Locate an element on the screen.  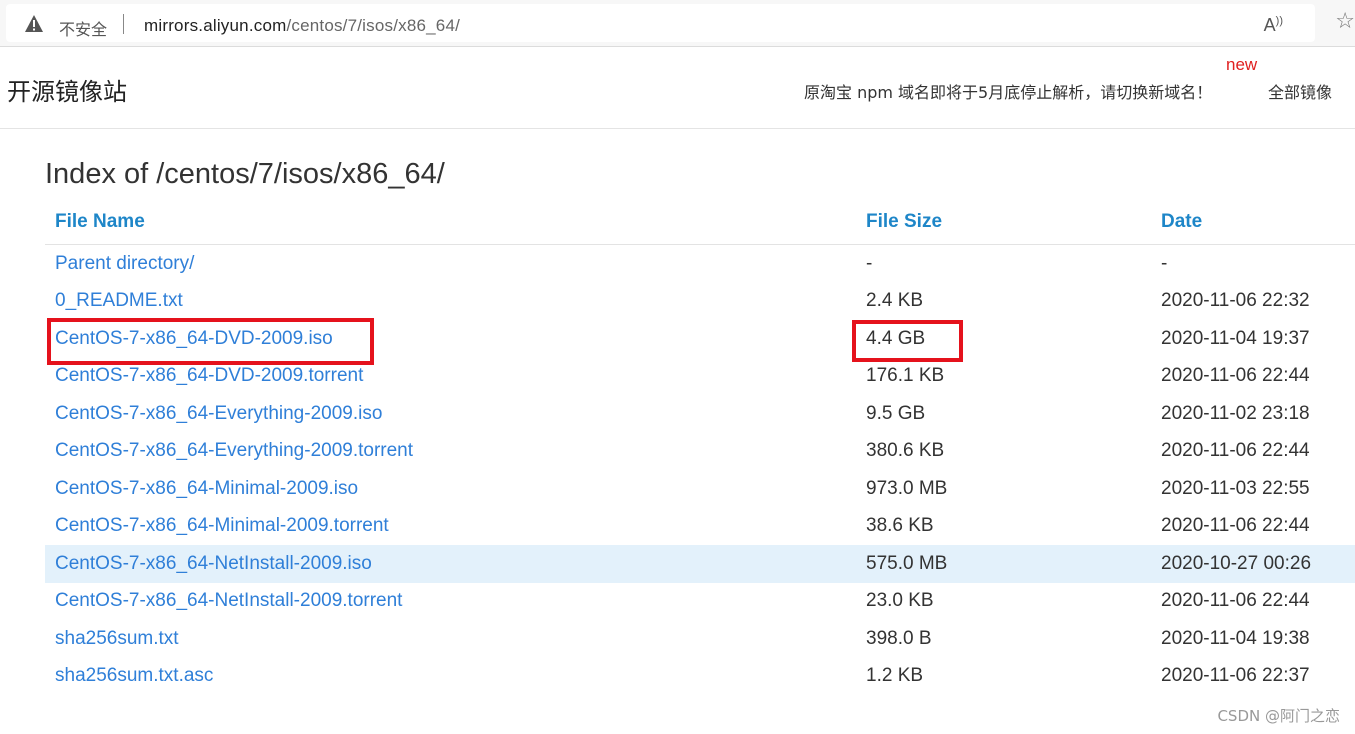
file-name-cell: CentOS-7-x86_64-Everything-2009.torrent is located at coordinates (450, 452).